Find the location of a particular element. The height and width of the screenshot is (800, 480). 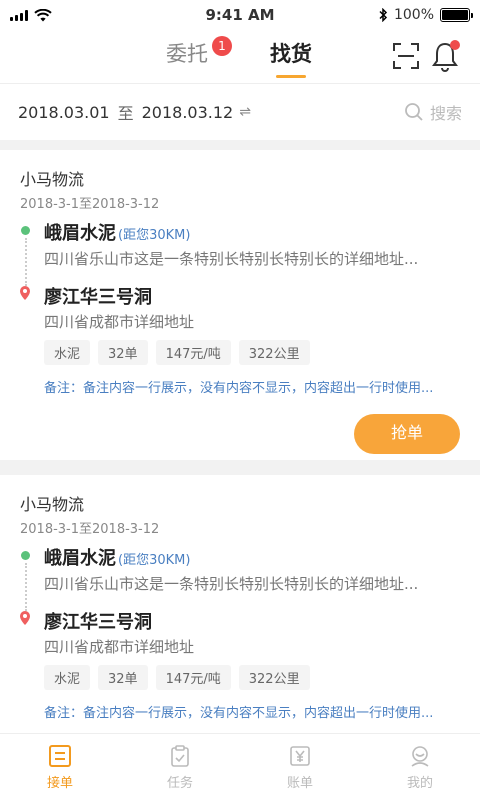

tab-accept-orders: 接单 is located at coordinates (60, 767).